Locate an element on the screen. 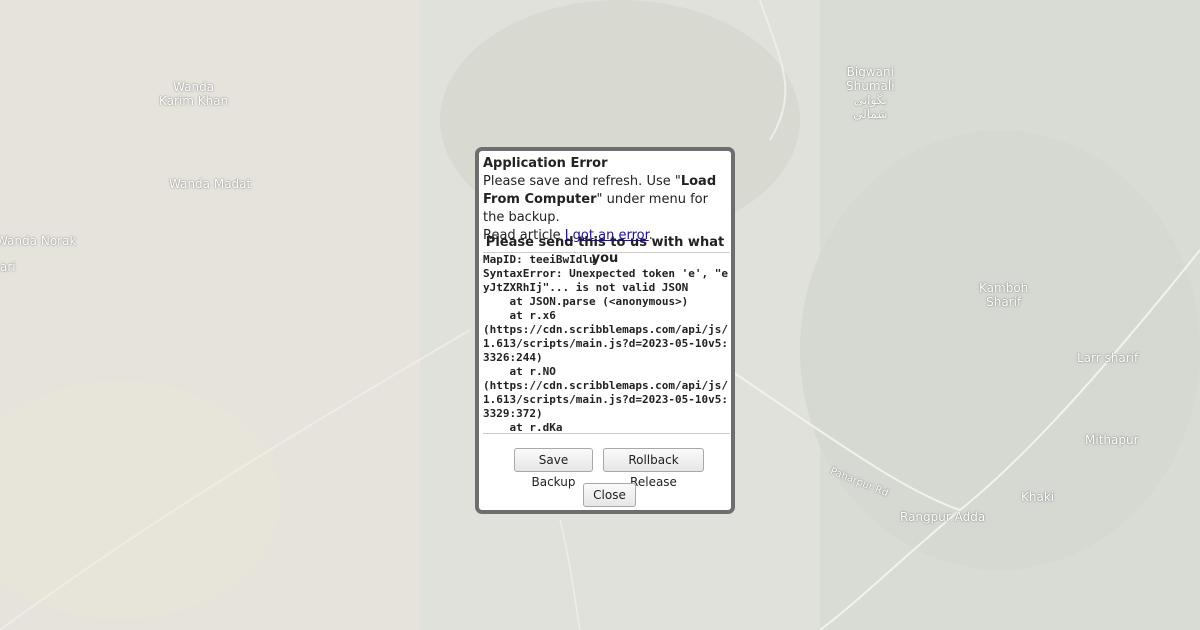  map-label-text: Bigwani Shumali بگوانی شمالی is located at coordinates (870, 93).